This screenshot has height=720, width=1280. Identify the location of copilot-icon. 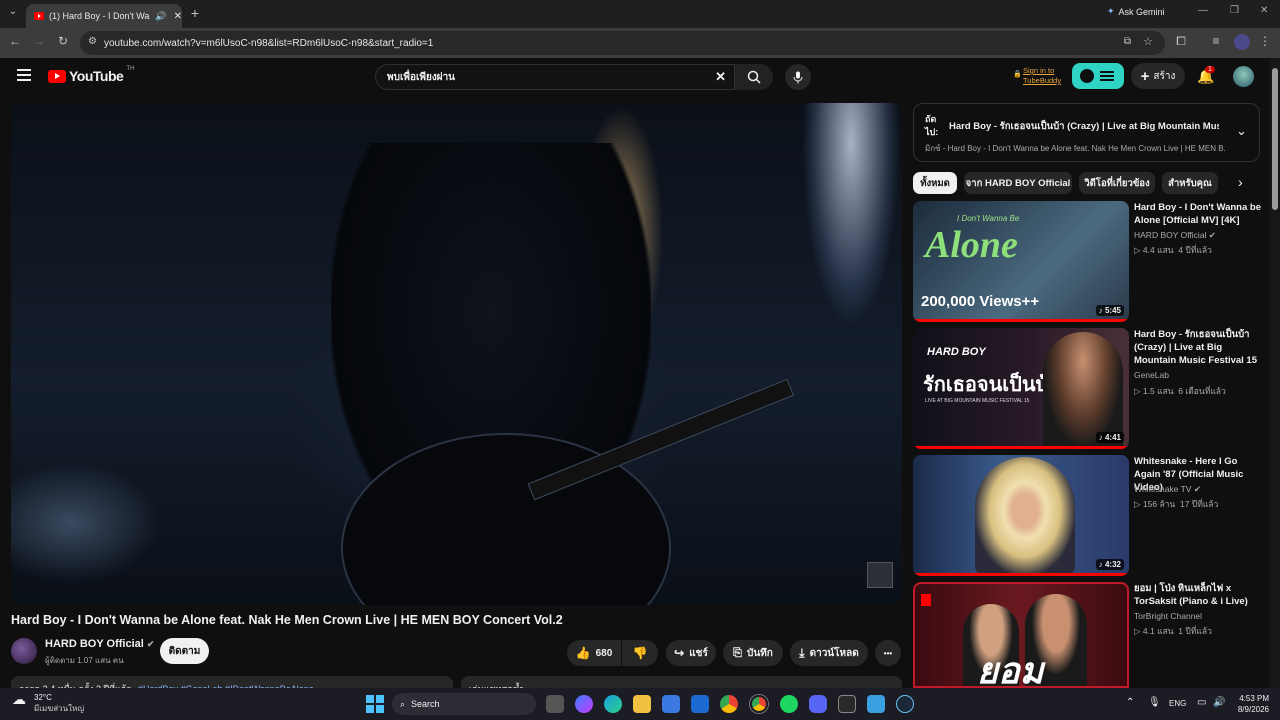
(584, 704).